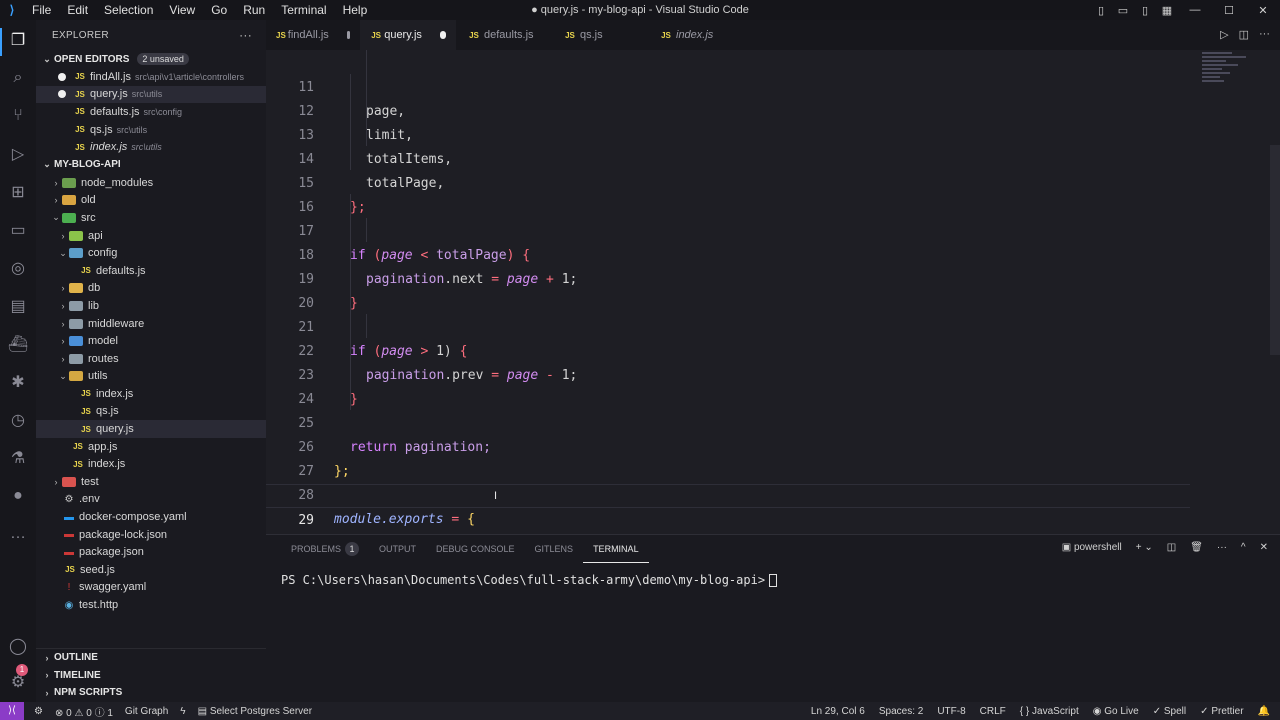 This screenshot has width=1280, height=720. I want to click on tab-defaults: JS defaults.js, so click(504, 35).